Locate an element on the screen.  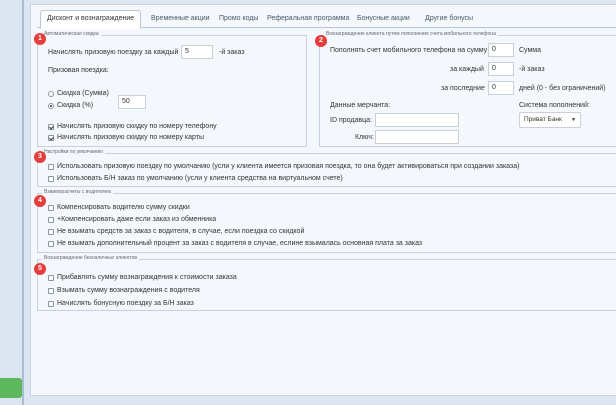
step-badge-2: 2 is located at coordinates (321, 41).